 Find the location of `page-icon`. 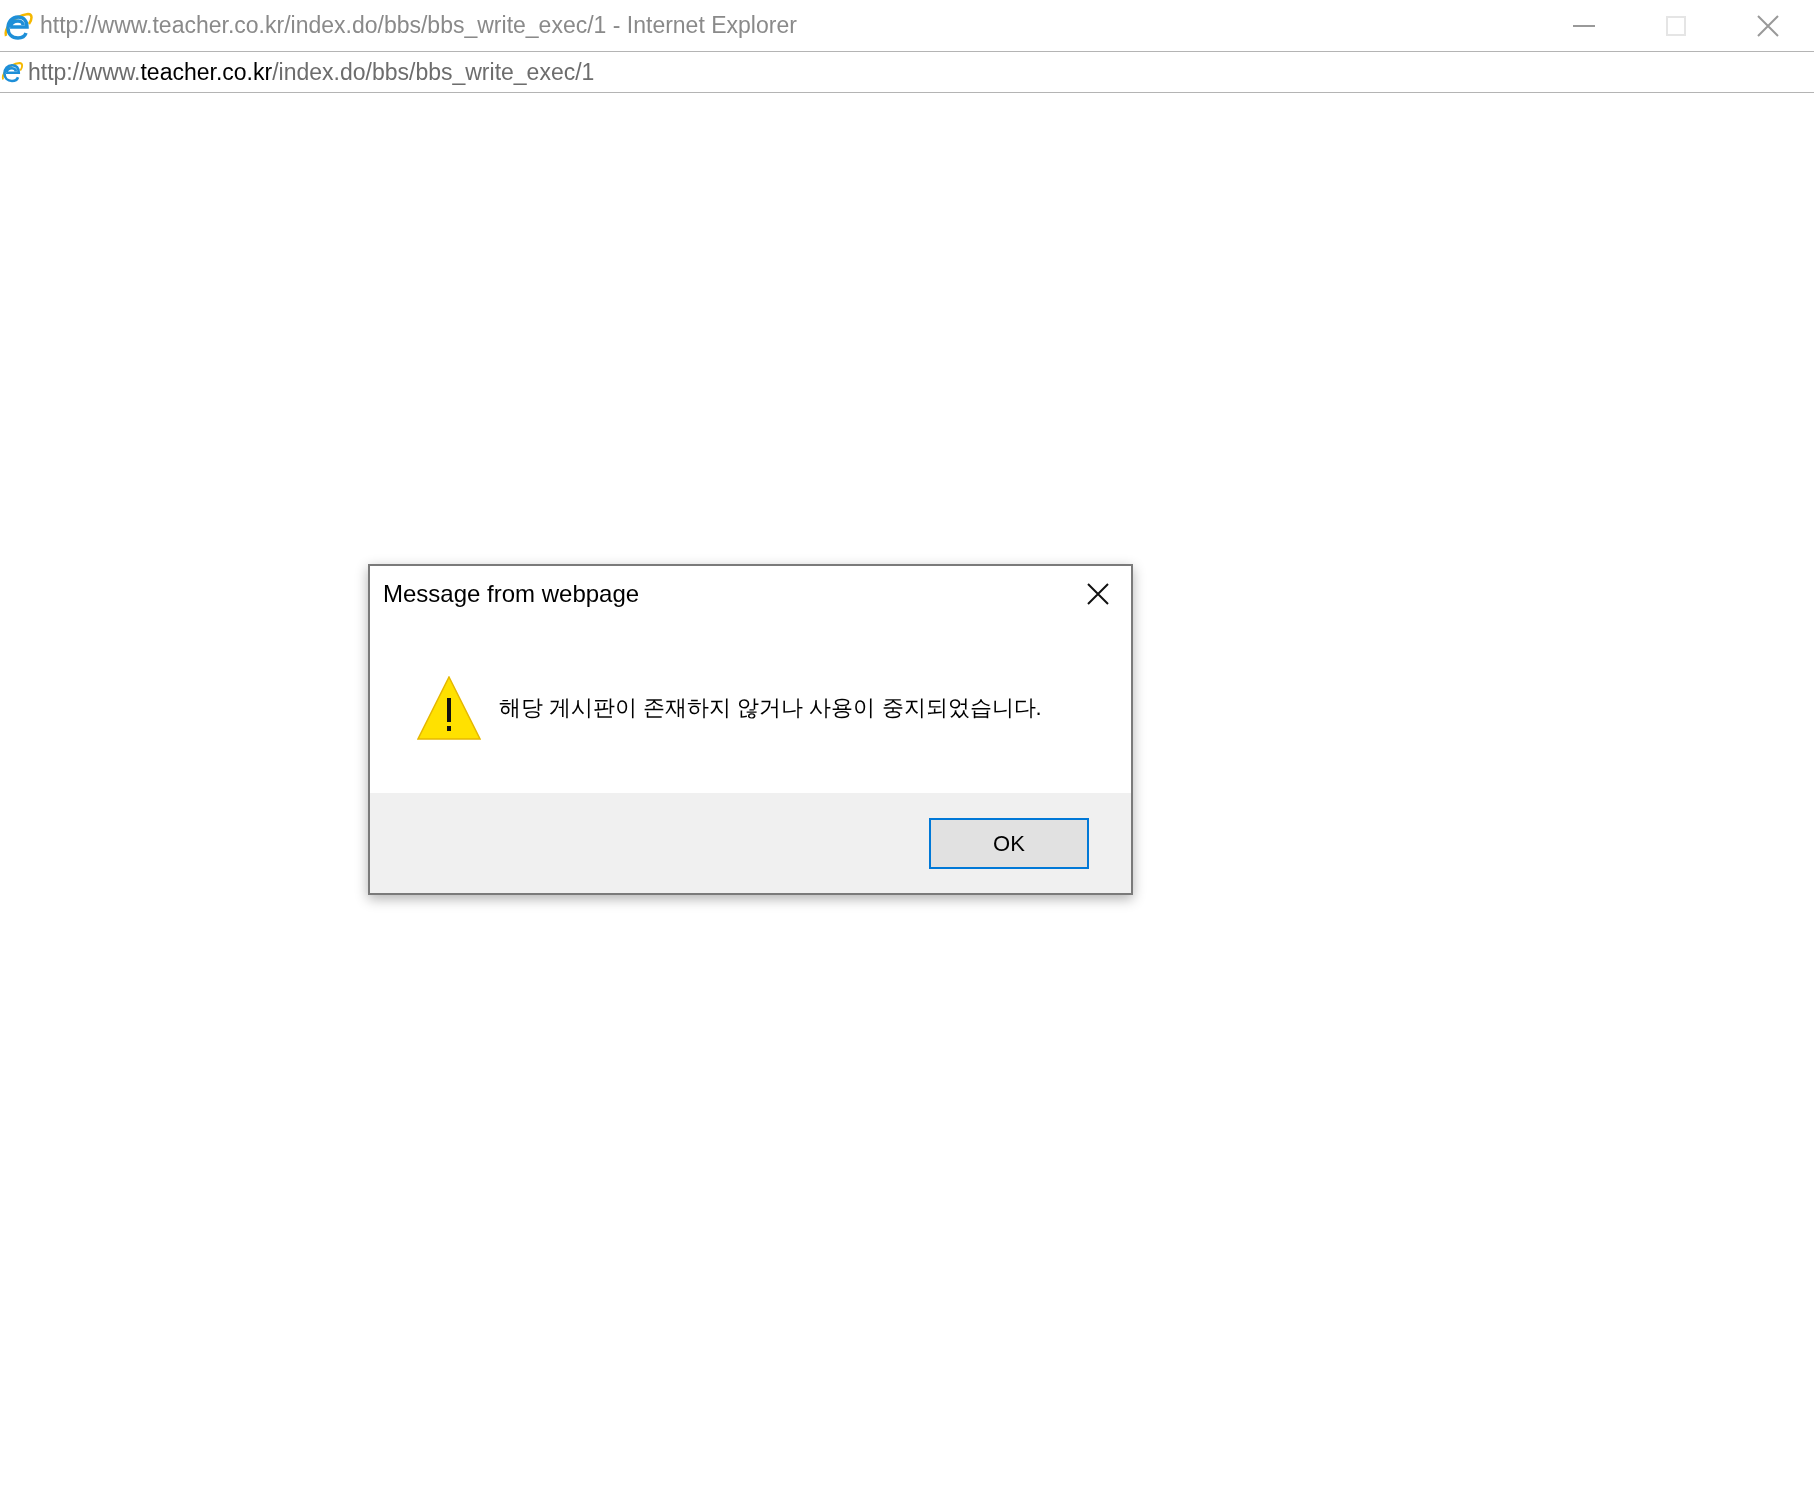

page-icon is located at coordinates (12, 72).